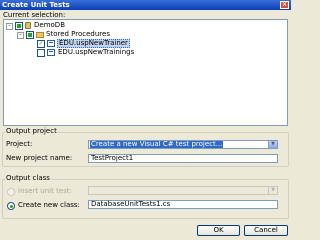  Describe the element at coordinates (49, 205) in the screenshot. I see `create-new-class-label: Create new class:` at that location.